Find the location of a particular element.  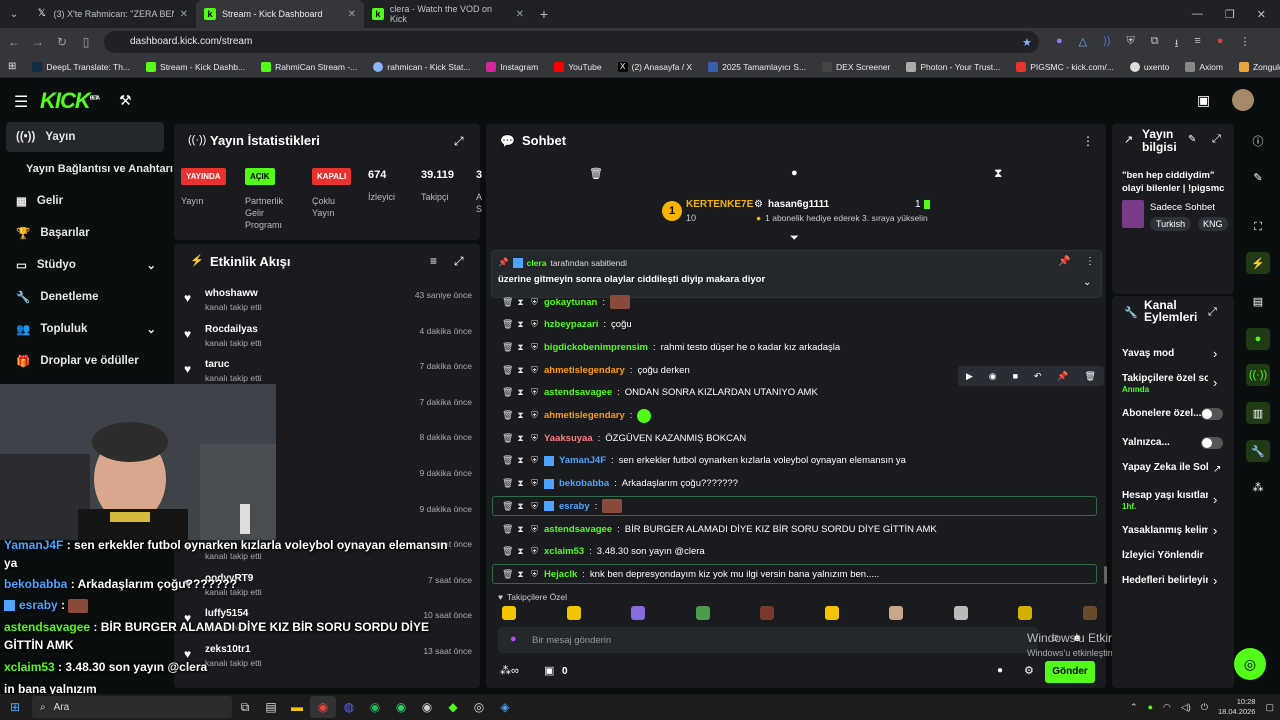

chat-username: bekobabba is located at coordinates (584, 483).